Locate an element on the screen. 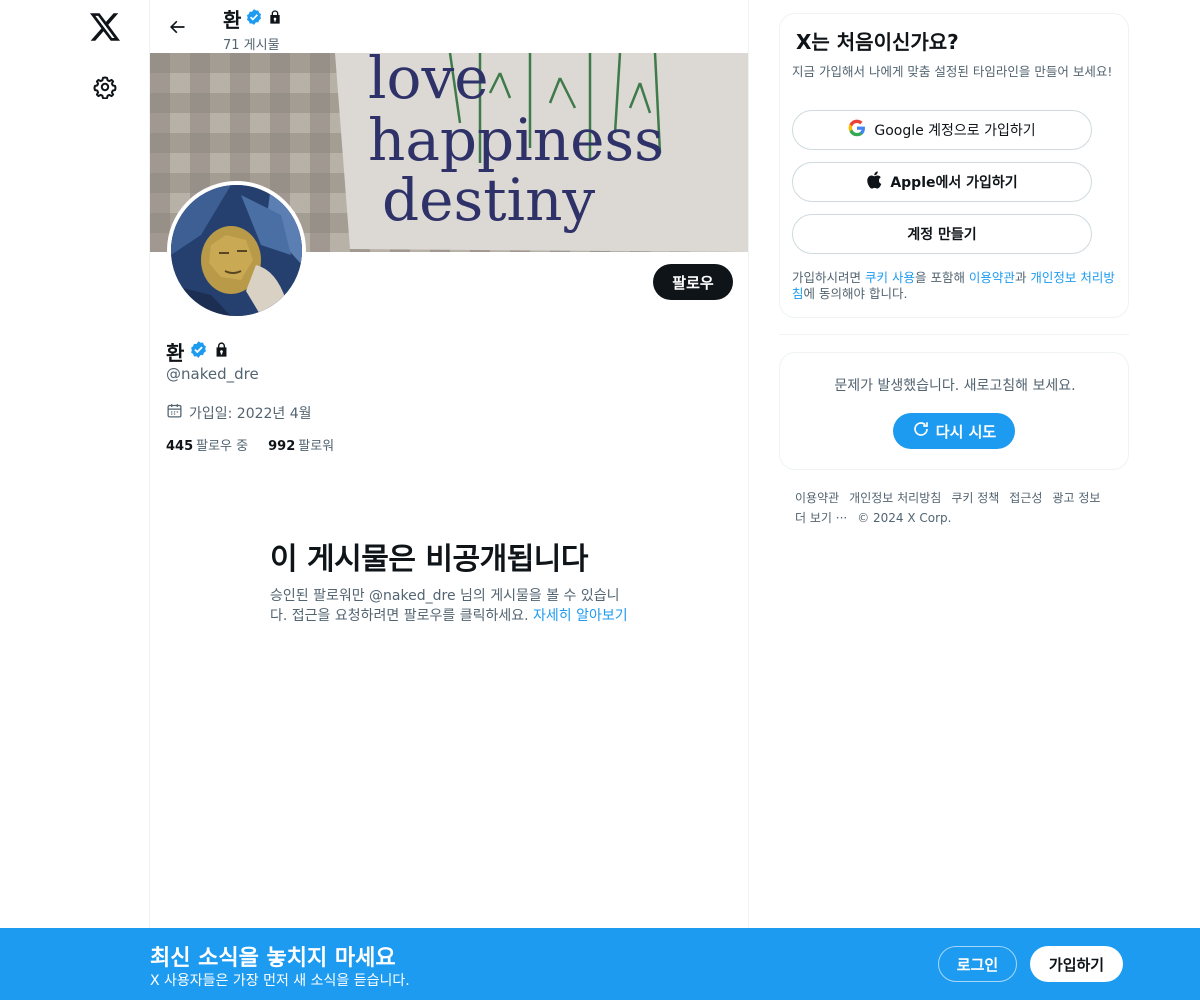  gear-icon is located at coordinates (105, 87).